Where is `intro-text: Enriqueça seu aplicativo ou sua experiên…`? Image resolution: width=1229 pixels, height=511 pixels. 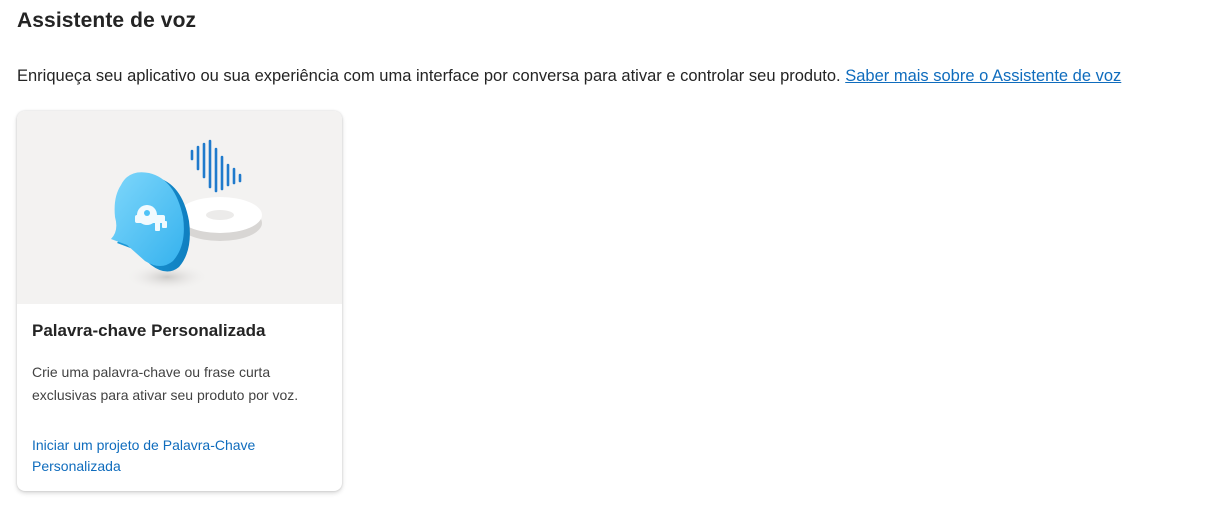
intro-text: Enriqueça seu aplicativo ou sua experiên… is located at coordinates (431, 76).